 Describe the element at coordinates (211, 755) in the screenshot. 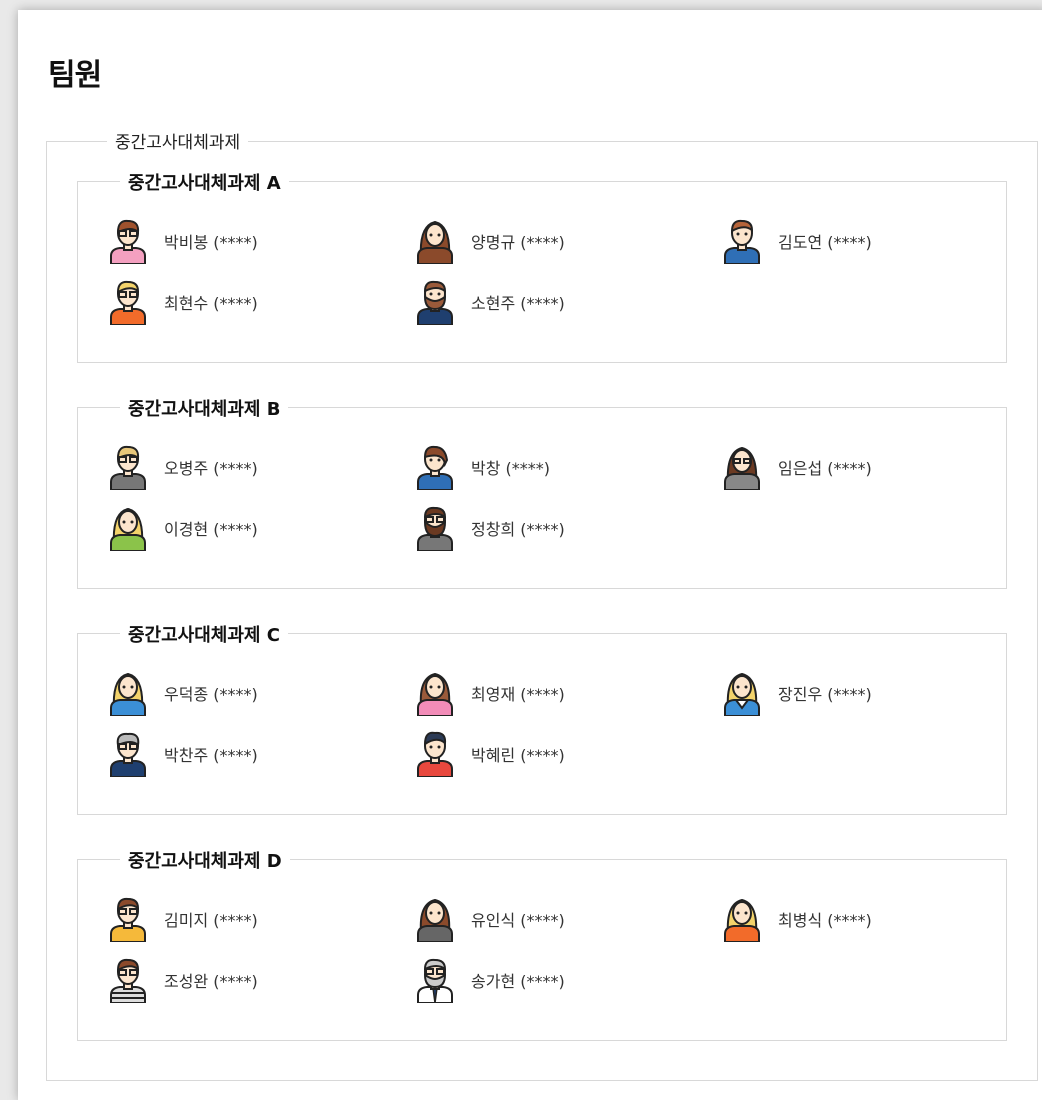

I see `member-name: 박찬주 (****)` at that location.